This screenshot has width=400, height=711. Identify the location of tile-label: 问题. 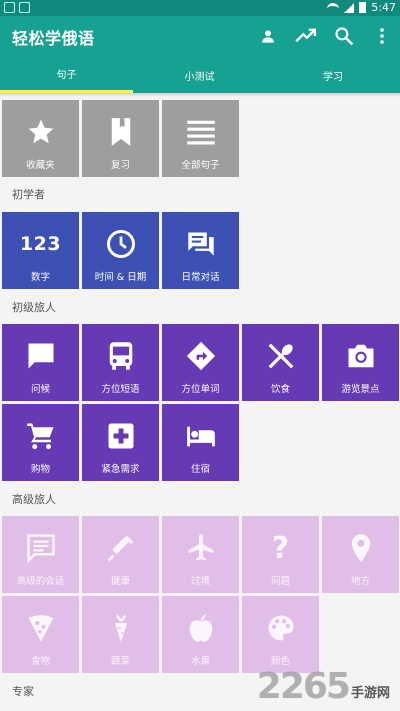
(280, 581).